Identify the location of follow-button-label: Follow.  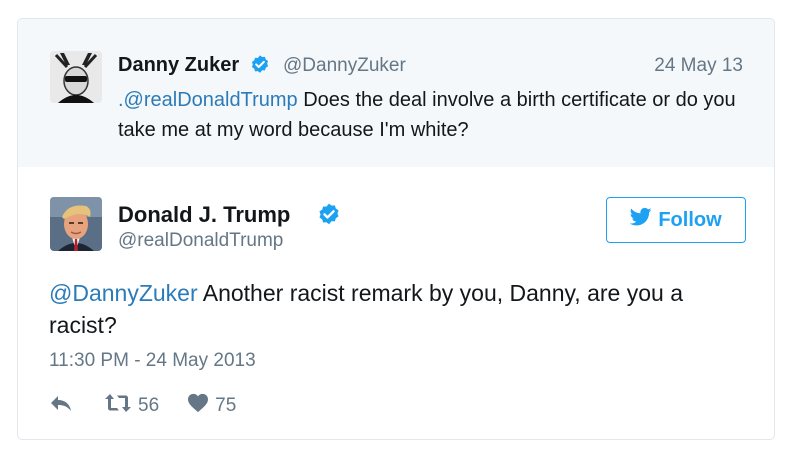
(690, 219).